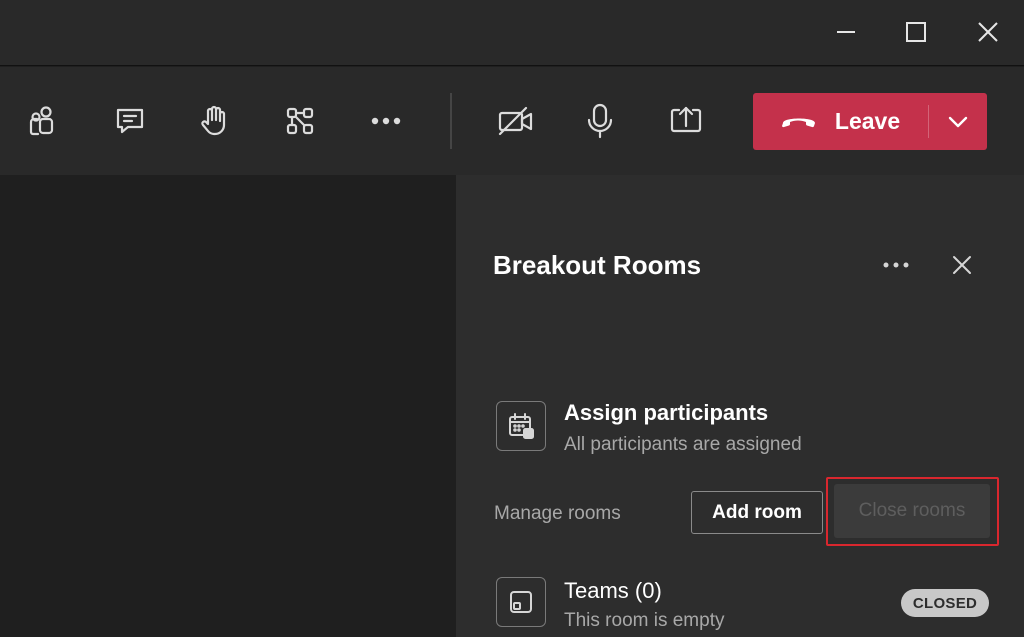 This screenshot has width=1024, height=637. Describe the element at coordinates (945, 603) in the screenshot. I see `room-status-badge: CLOSED` at that location.